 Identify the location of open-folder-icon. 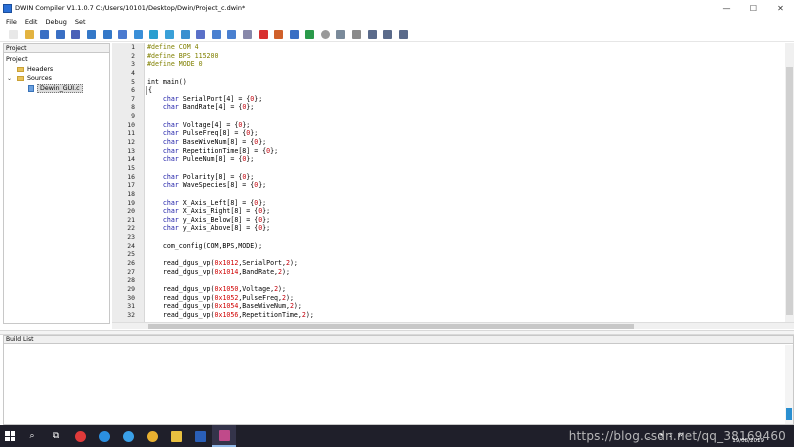
(29, 34).